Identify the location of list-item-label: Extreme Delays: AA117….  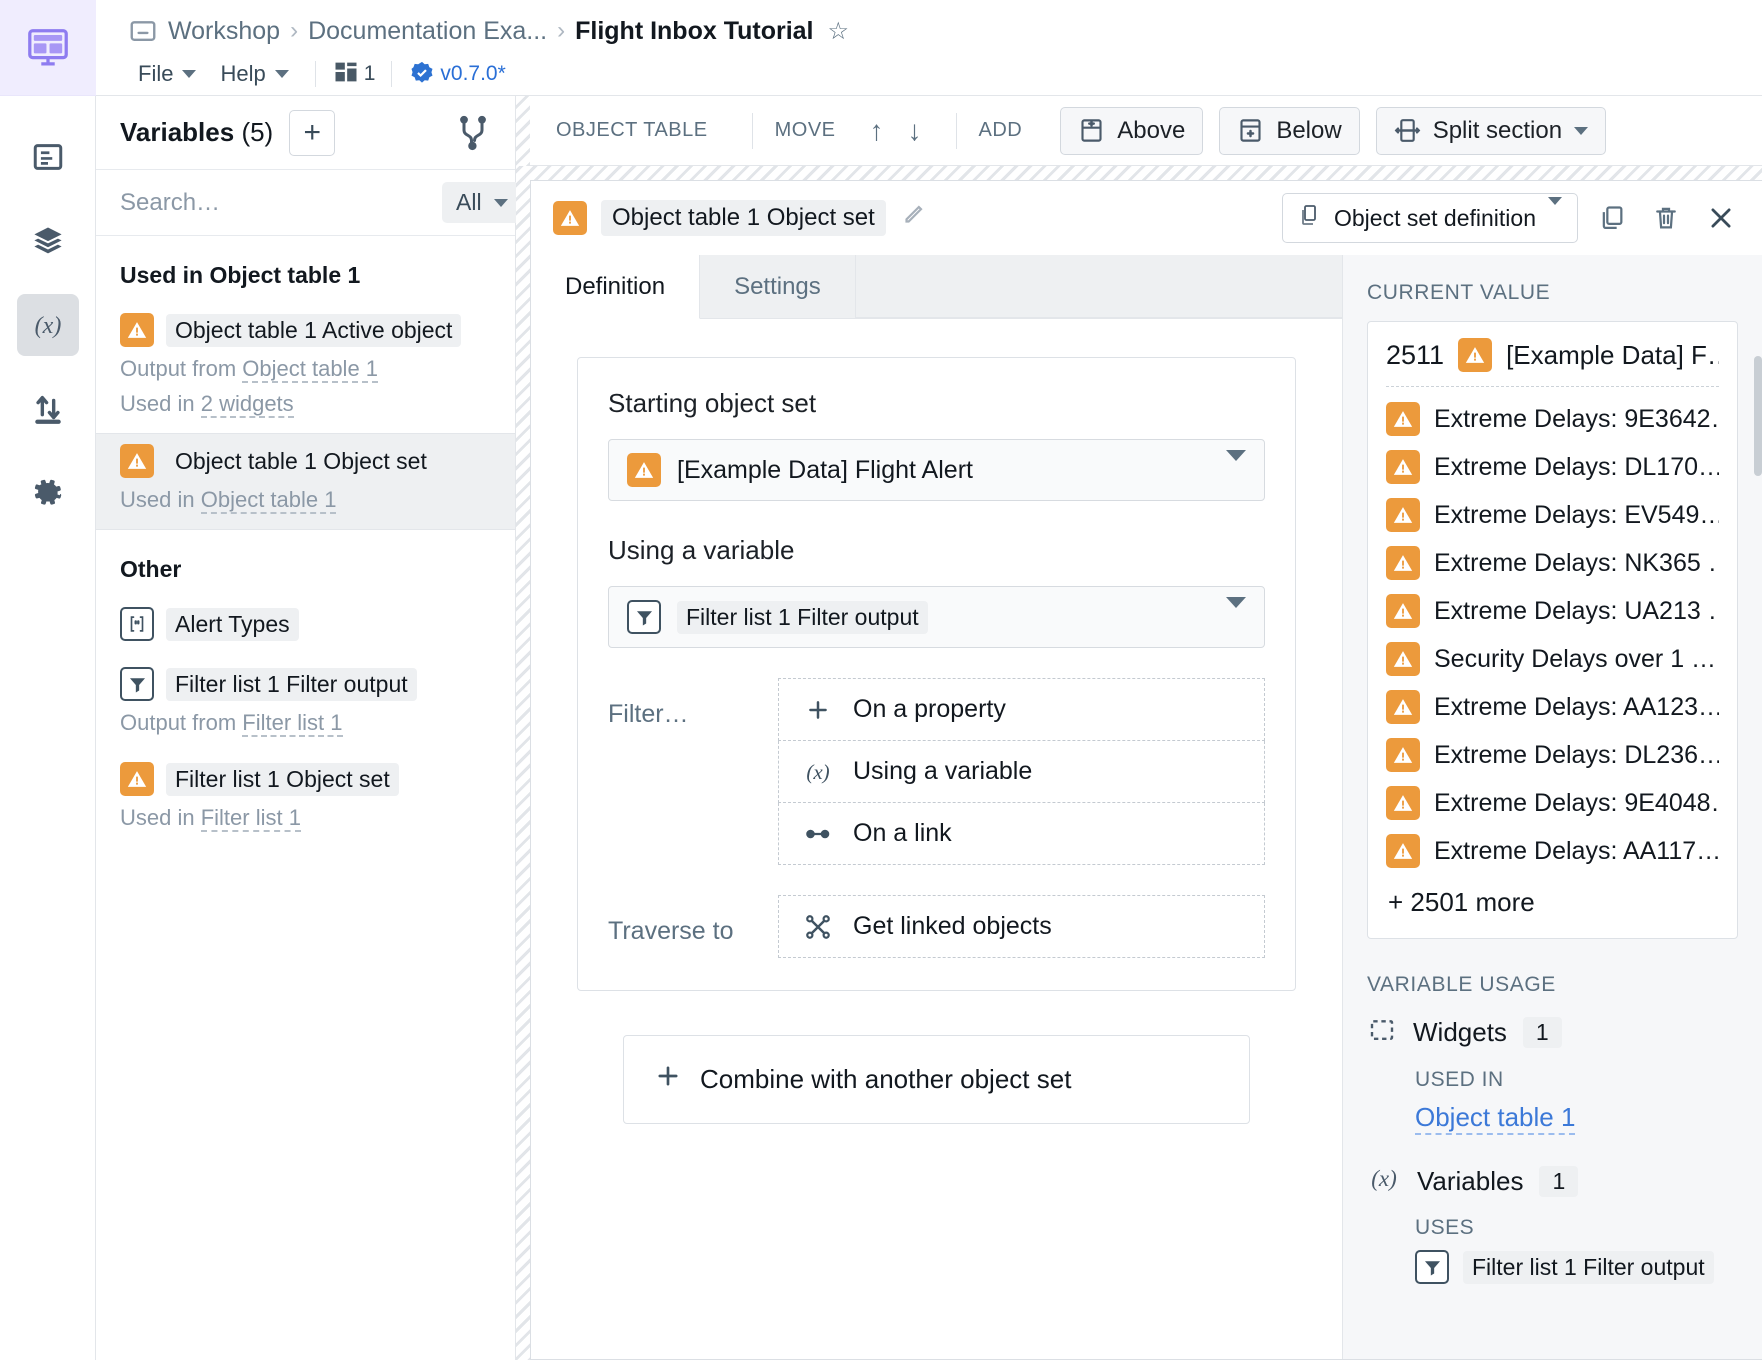
(1576, 850).